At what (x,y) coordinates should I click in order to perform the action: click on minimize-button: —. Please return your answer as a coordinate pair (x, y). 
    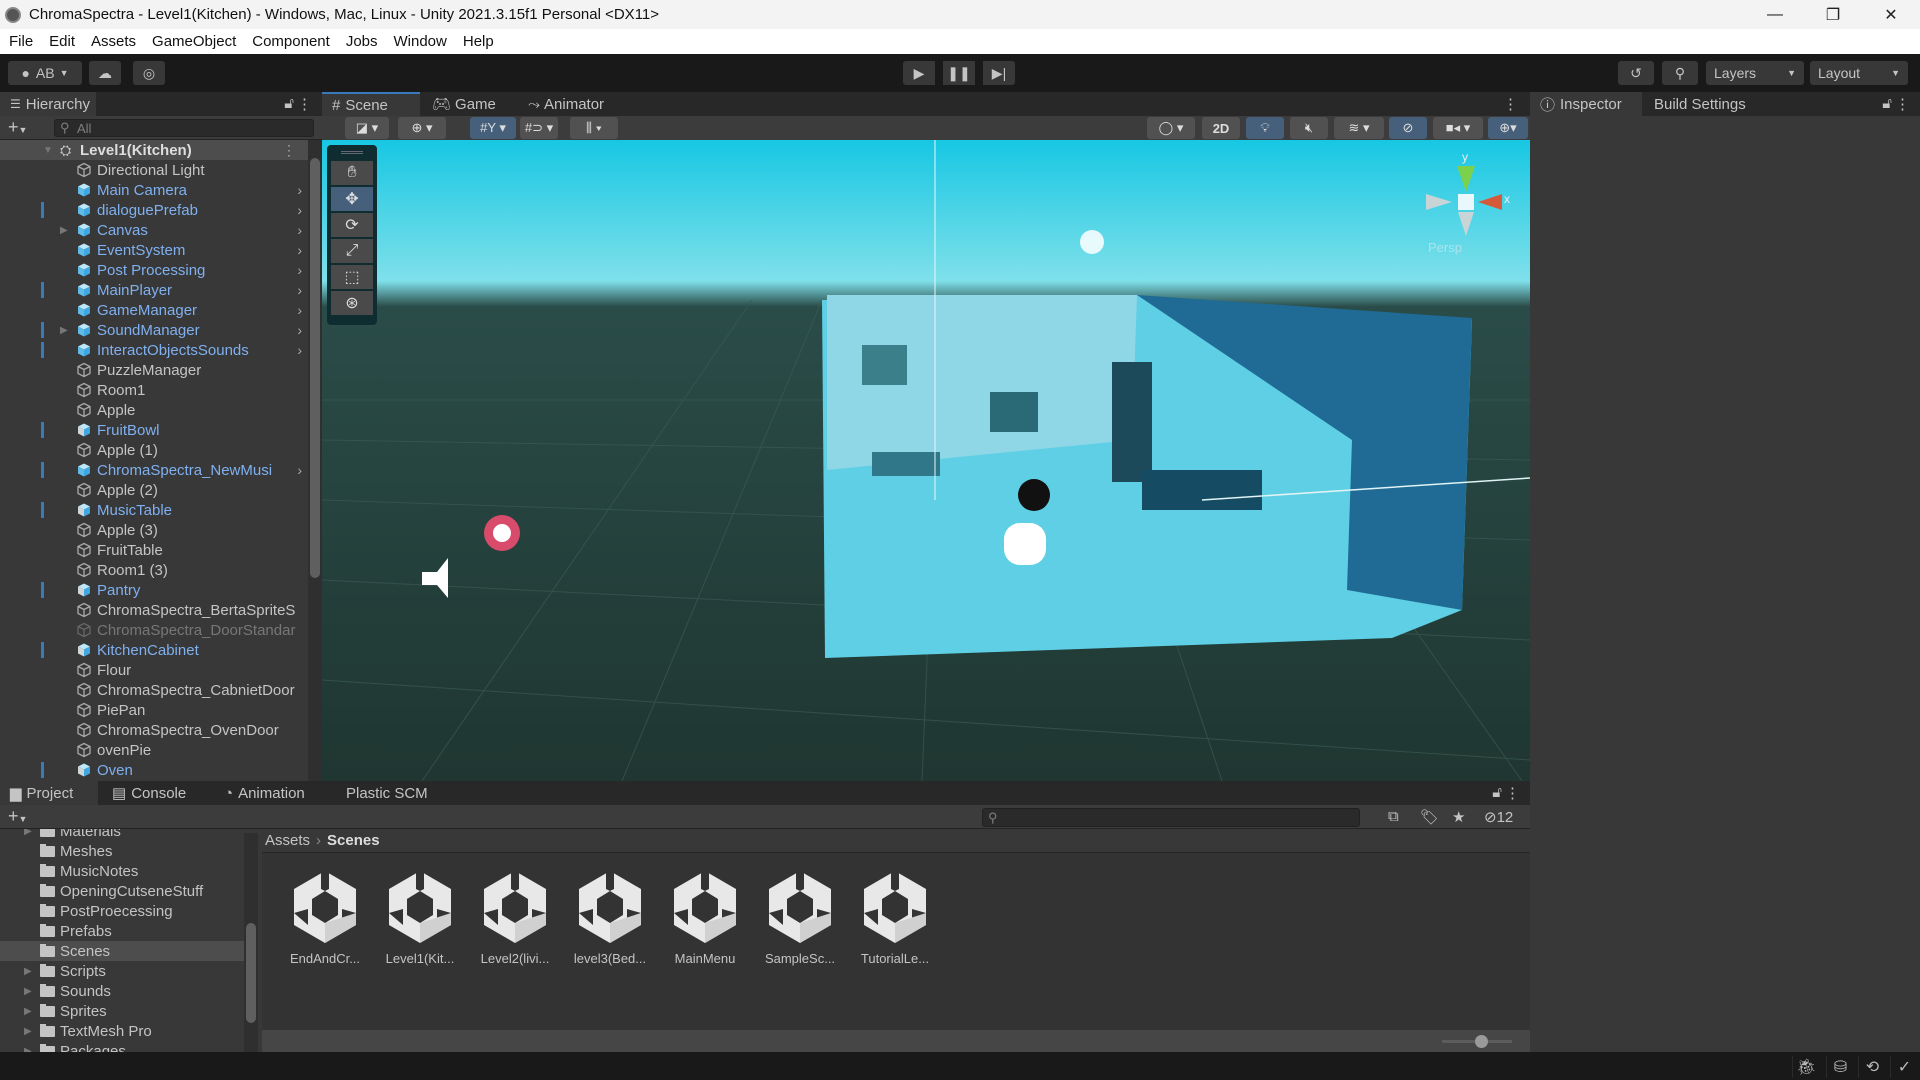
    Looking at the image, I should click on (1775, 14).